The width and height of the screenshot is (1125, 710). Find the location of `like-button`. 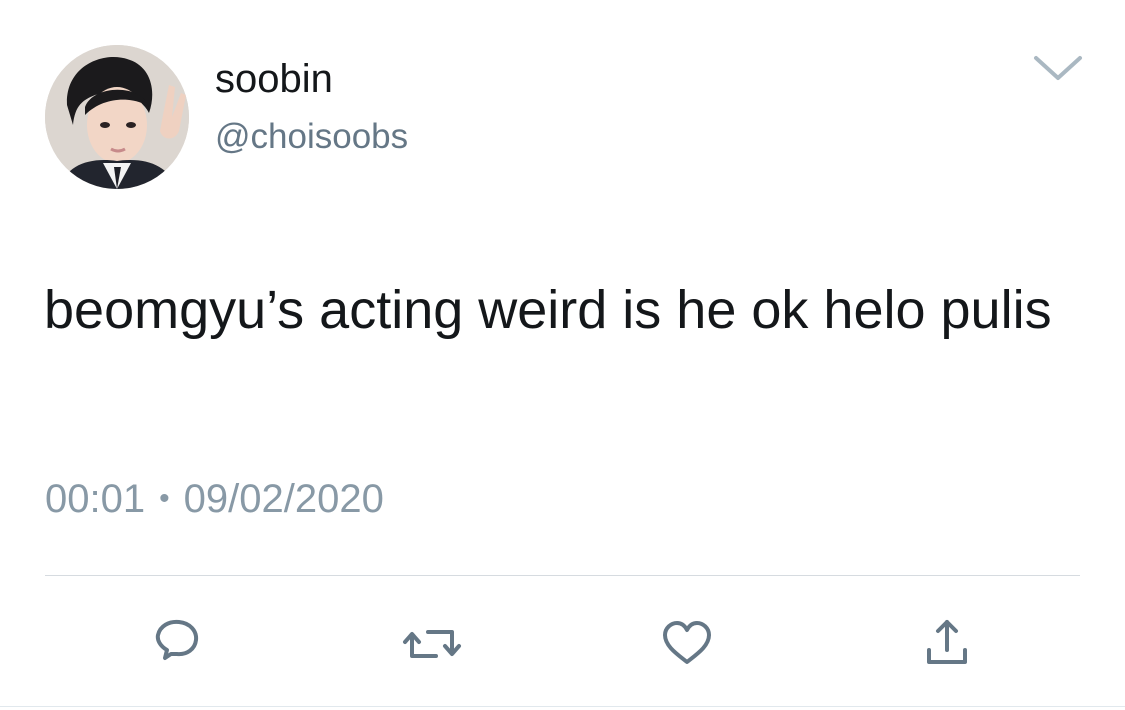

like-button is located at coordinates (687, 644).